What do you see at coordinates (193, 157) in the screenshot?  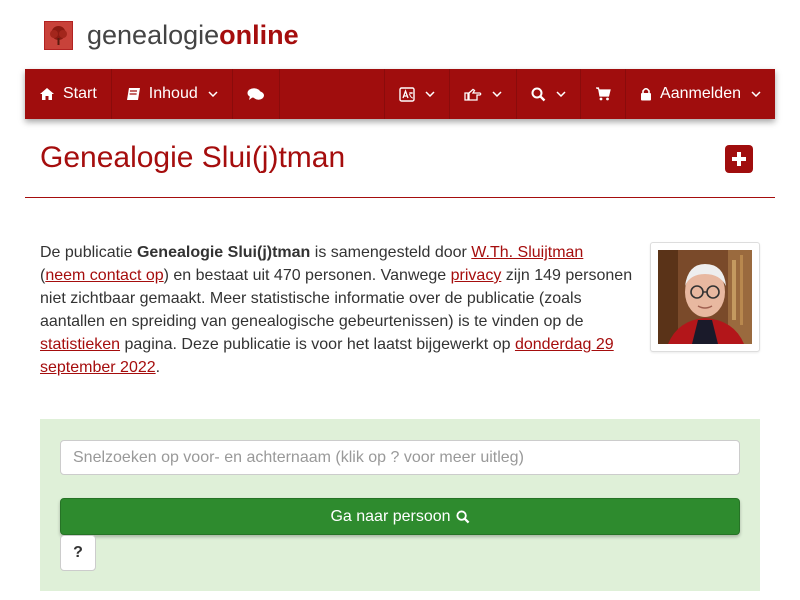 I see `page-title: Genealogie Slui(j)tman` at bounding box center [193, 157].